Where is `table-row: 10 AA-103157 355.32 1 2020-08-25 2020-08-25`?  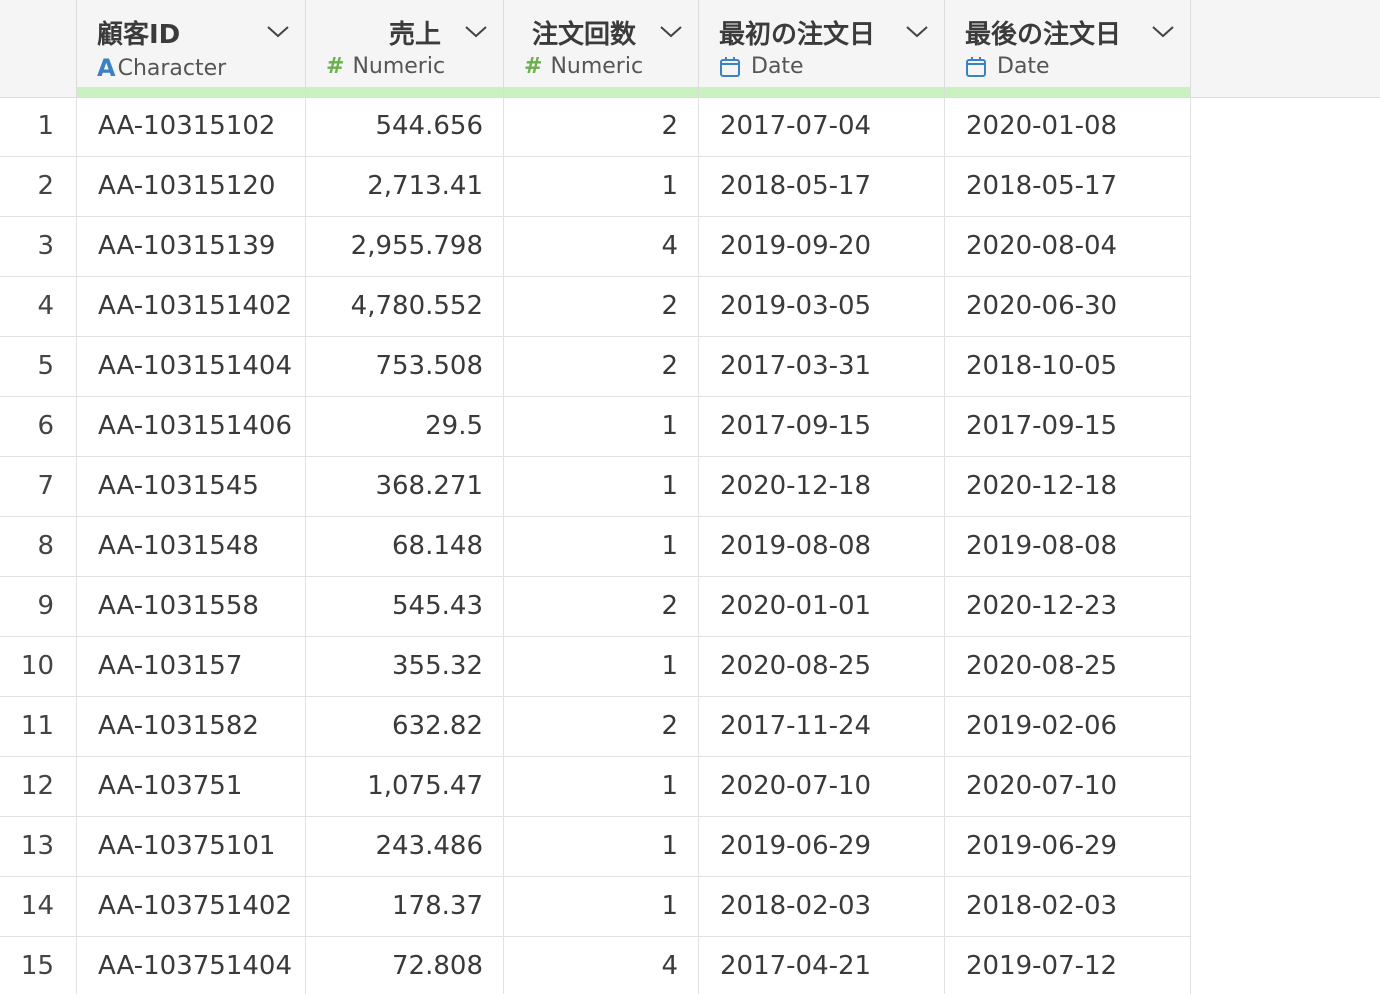 table-row: 10 AA-103157 355.32 1 2020-08-25 2020-08-25 is located at coordinates (595, 667).